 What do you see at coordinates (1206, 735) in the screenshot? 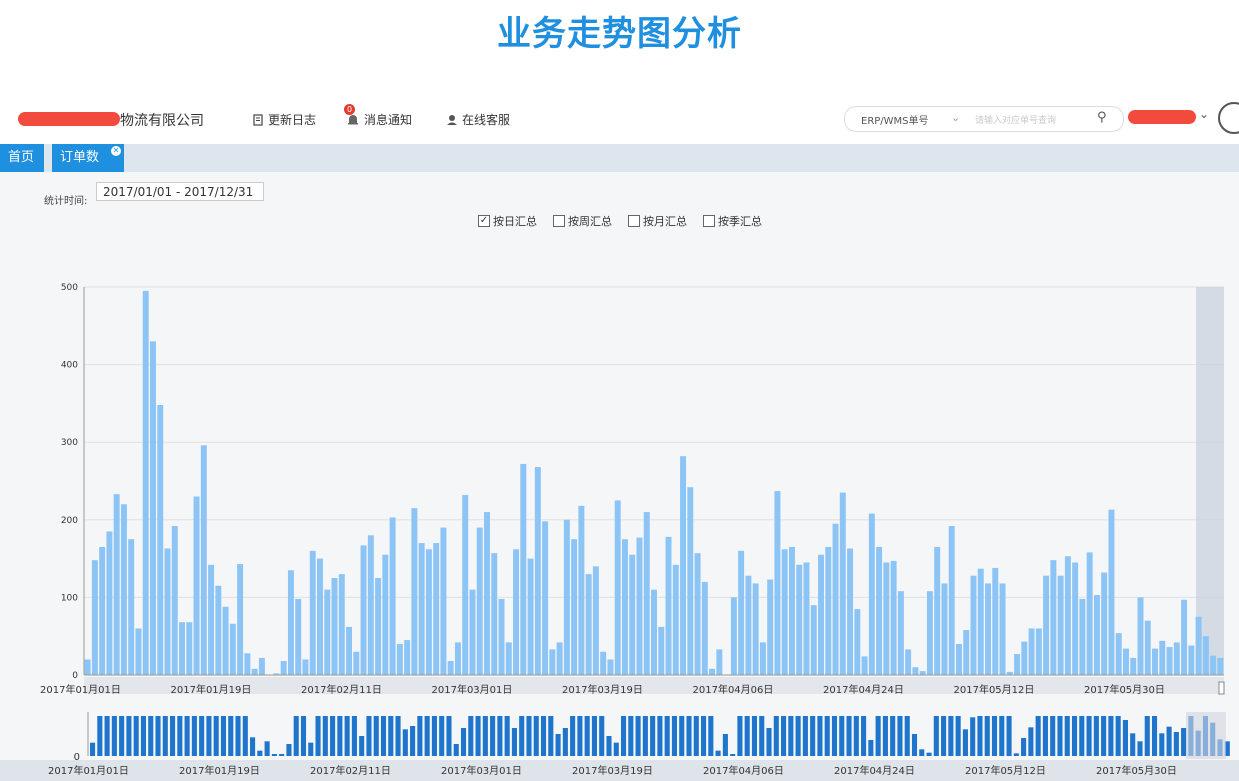
I see `navigator-selection` at bounding box center [1206, 735].